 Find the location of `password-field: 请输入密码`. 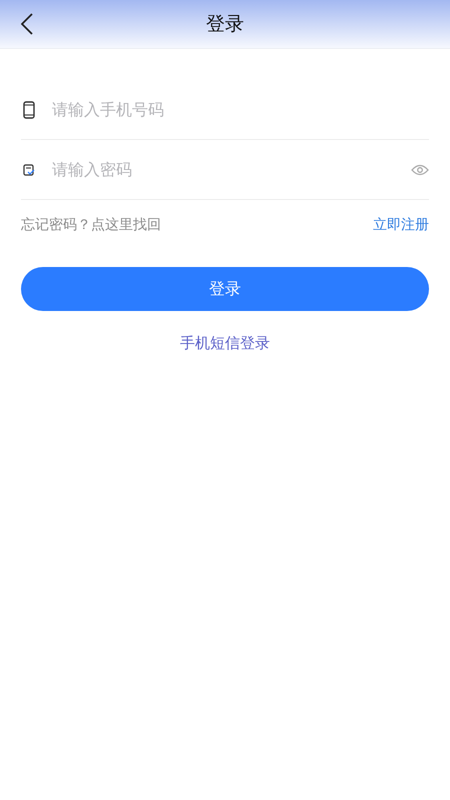

password-field: 请输入密码 is located at coordinates (224, 169).